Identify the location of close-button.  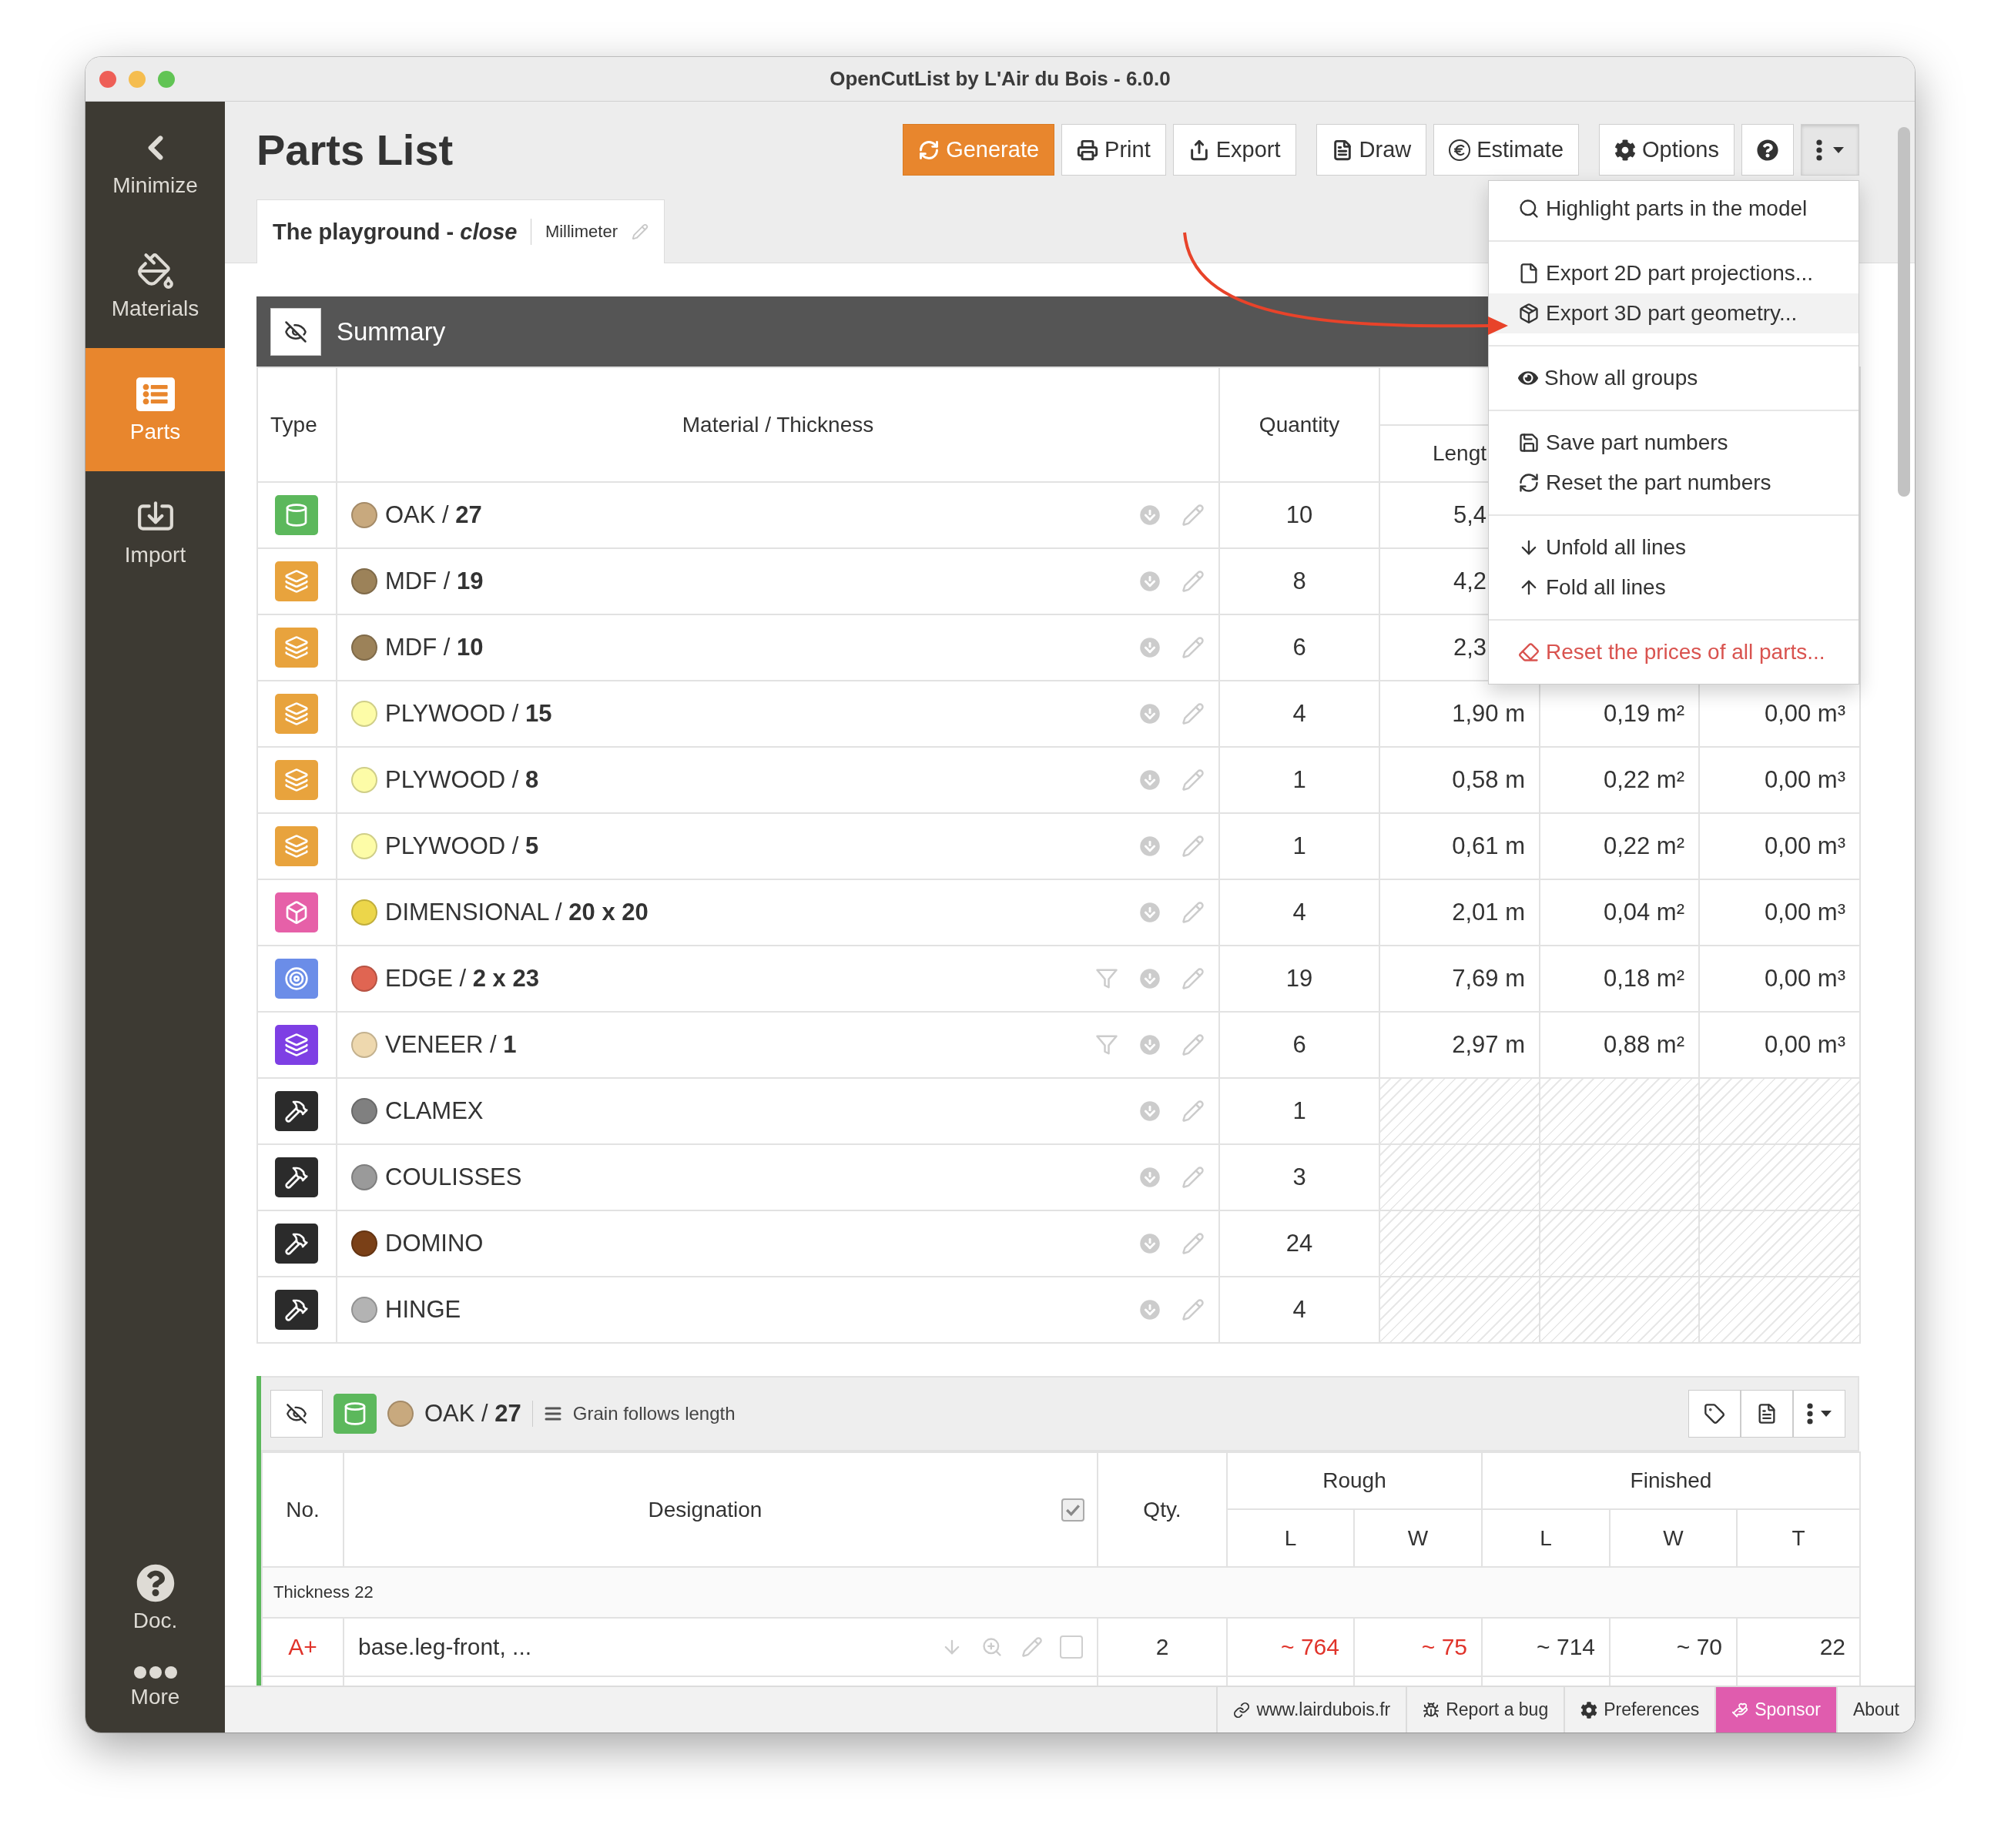
(107, 79).